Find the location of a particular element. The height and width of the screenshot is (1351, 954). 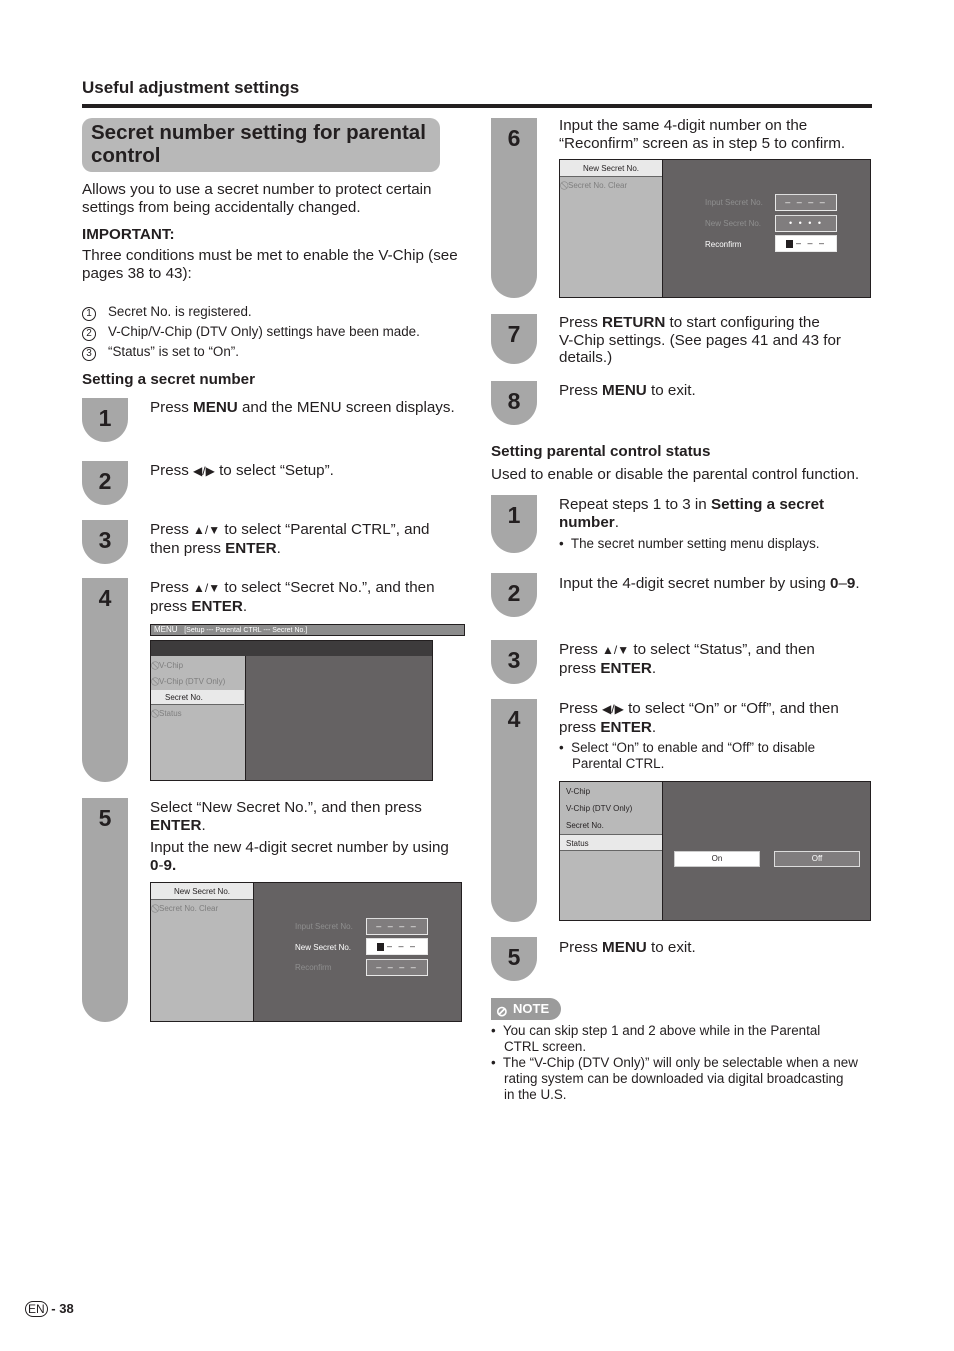

option-on: On is located at coordinates (717, 859).